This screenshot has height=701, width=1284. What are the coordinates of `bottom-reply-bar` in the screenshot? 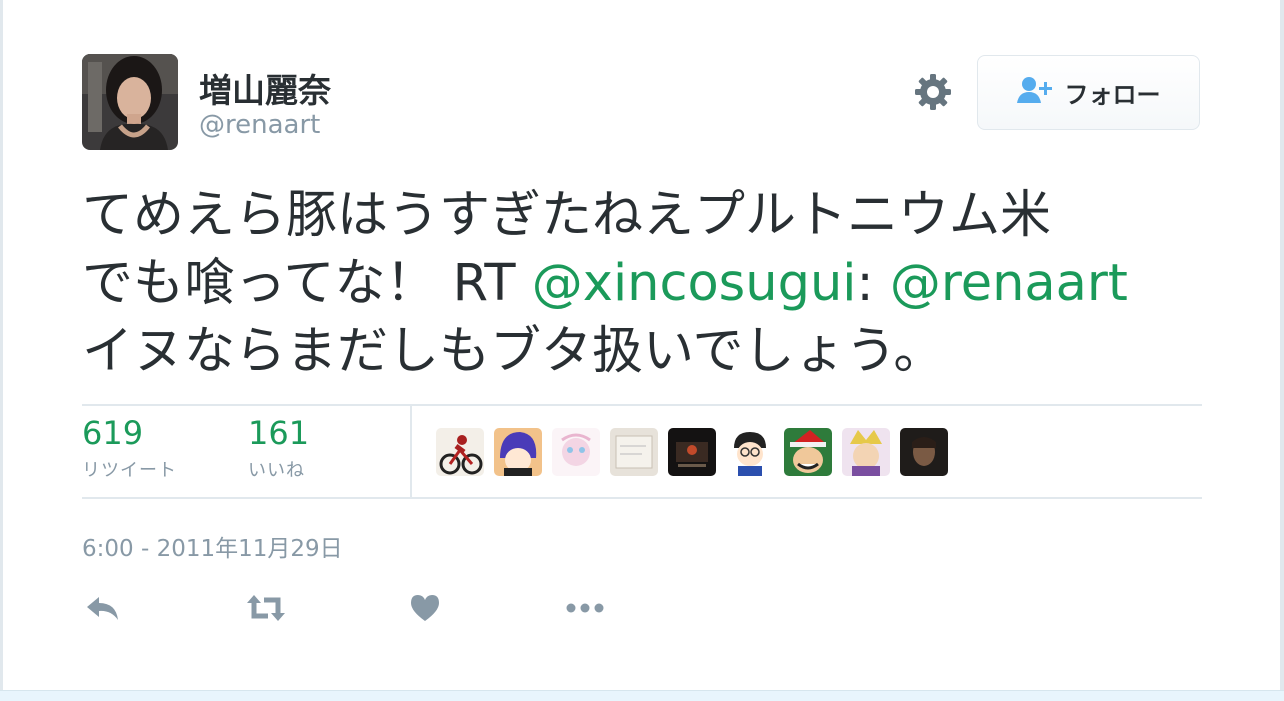 It's located at (642, 695).